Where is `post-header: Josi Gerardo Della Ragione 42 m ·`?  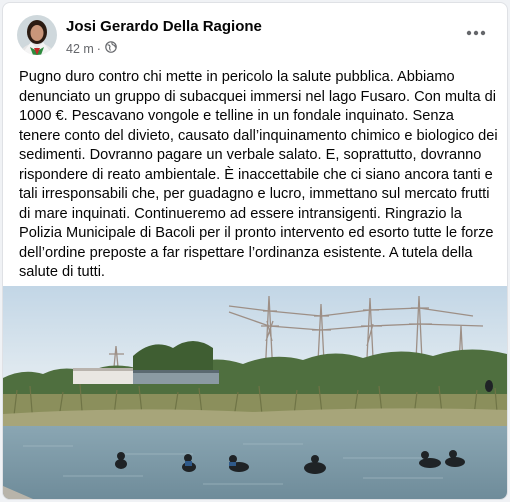
post-header: Josi Gerardo Della Ragione 42 m · is located at coordinates (255, 33).